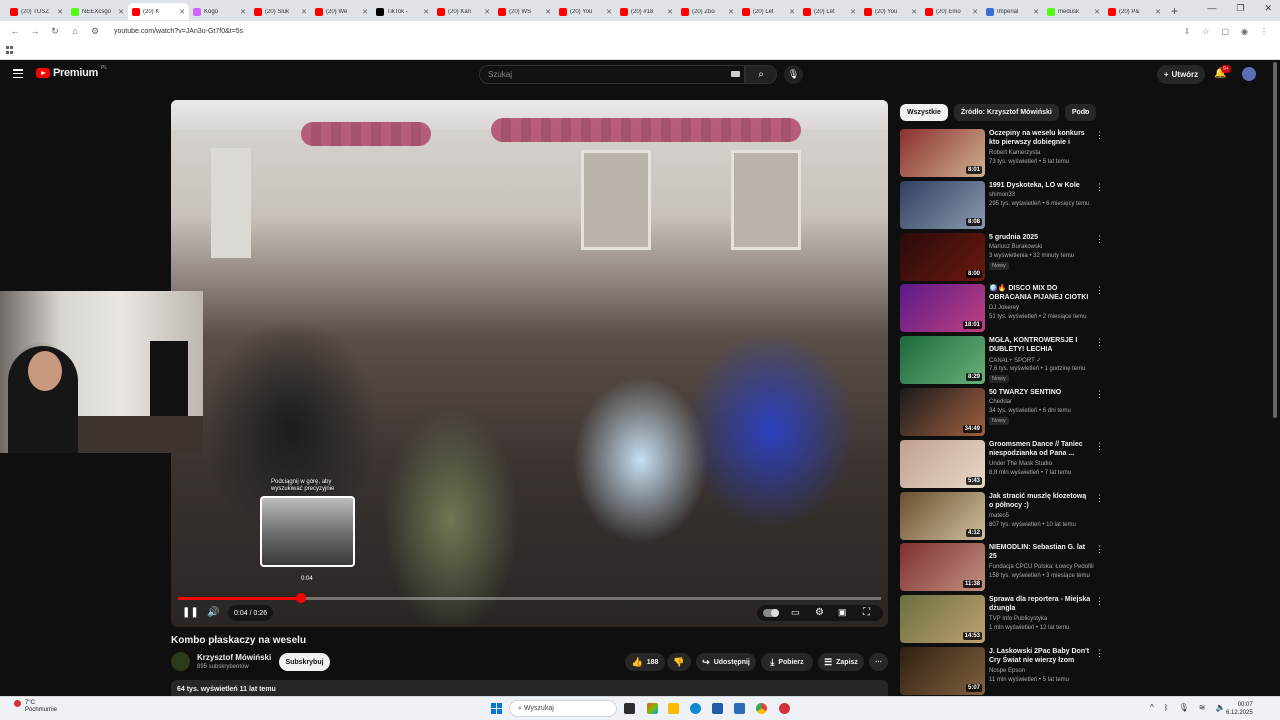 This screenshot has width=1280, height=720. What do you see at coordinates (402, 11) in the screenshot?
I see `browser-tab: TikTok - ✕` at bounding box center [402, 11].